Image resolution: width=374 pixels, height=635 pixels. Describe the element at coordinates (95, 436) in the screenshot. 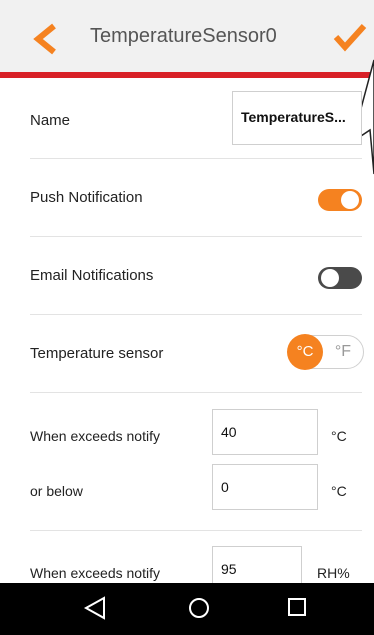

I see `temp-exceeds-label: When exceeds notify` at that location.